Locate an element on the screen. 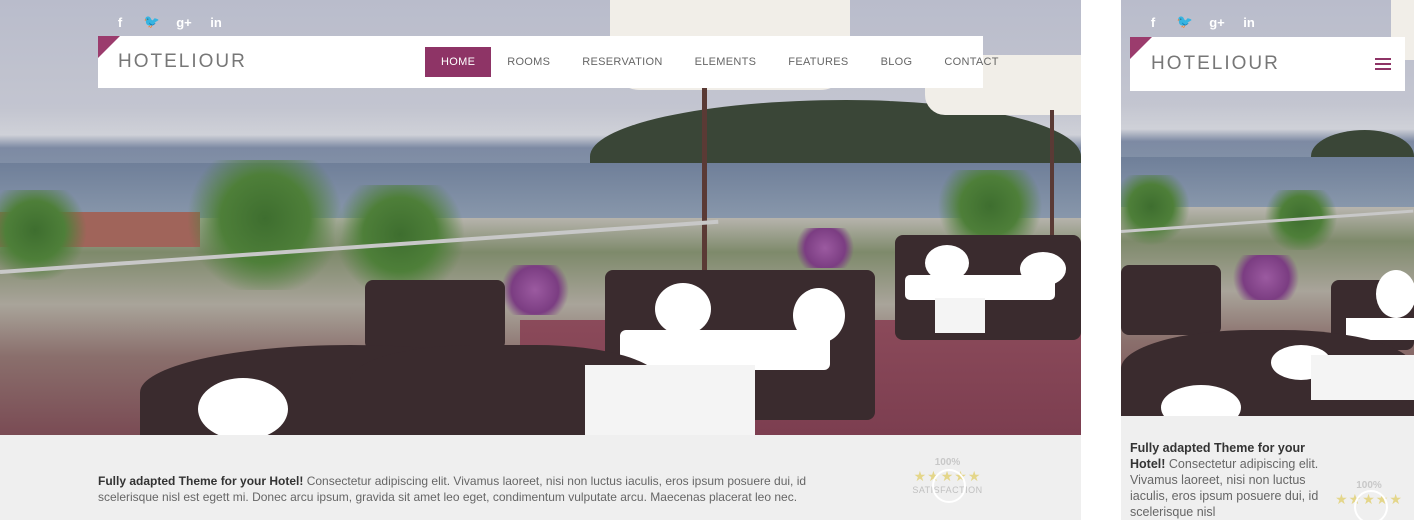 Image resolution: width=1414 pixels, height=520 pixels. nav-item-home: HOME is located at coordinates (458, 62).